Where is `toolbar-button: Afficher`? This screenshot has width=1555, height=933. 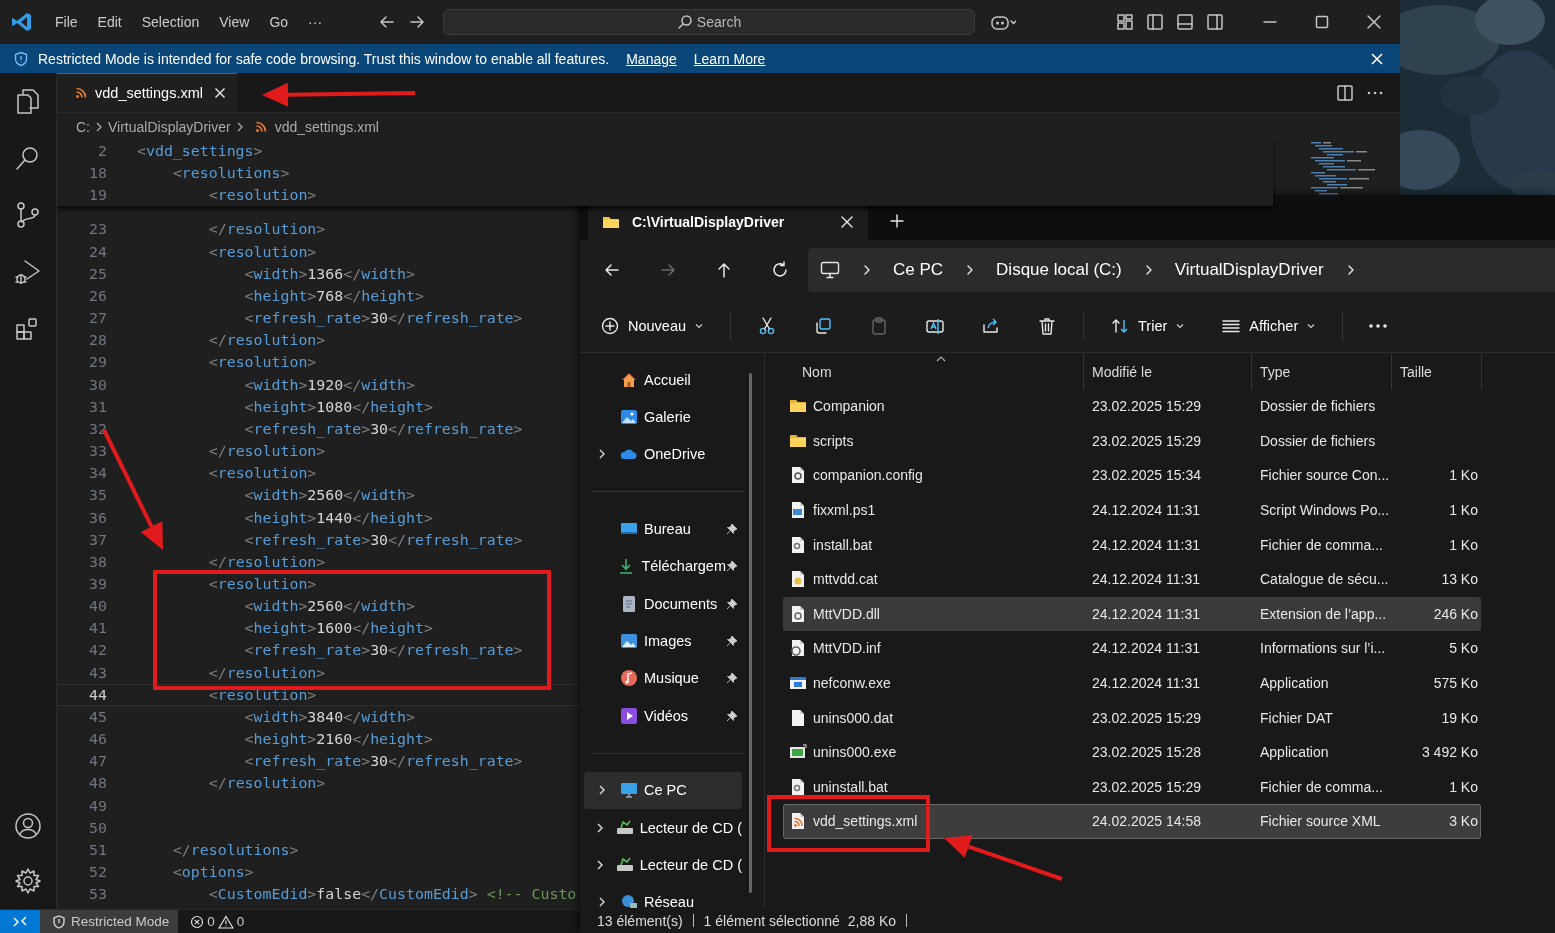 toolbar-button: Afficher is located at coordinates (1269, 326).